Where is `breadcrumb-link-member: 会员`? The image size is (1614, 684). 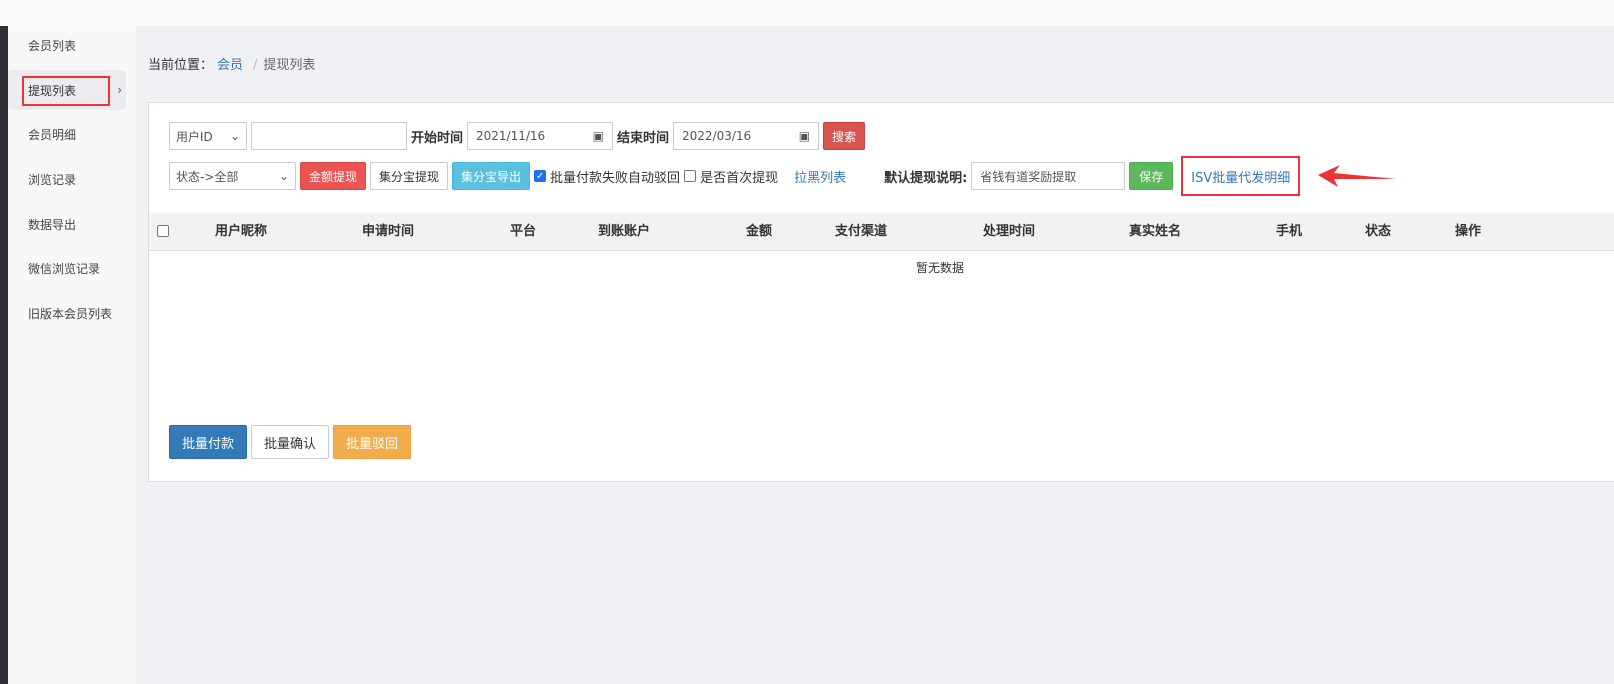 breadcrumb-link-member: 会员 is located at coordinates (230, 65).